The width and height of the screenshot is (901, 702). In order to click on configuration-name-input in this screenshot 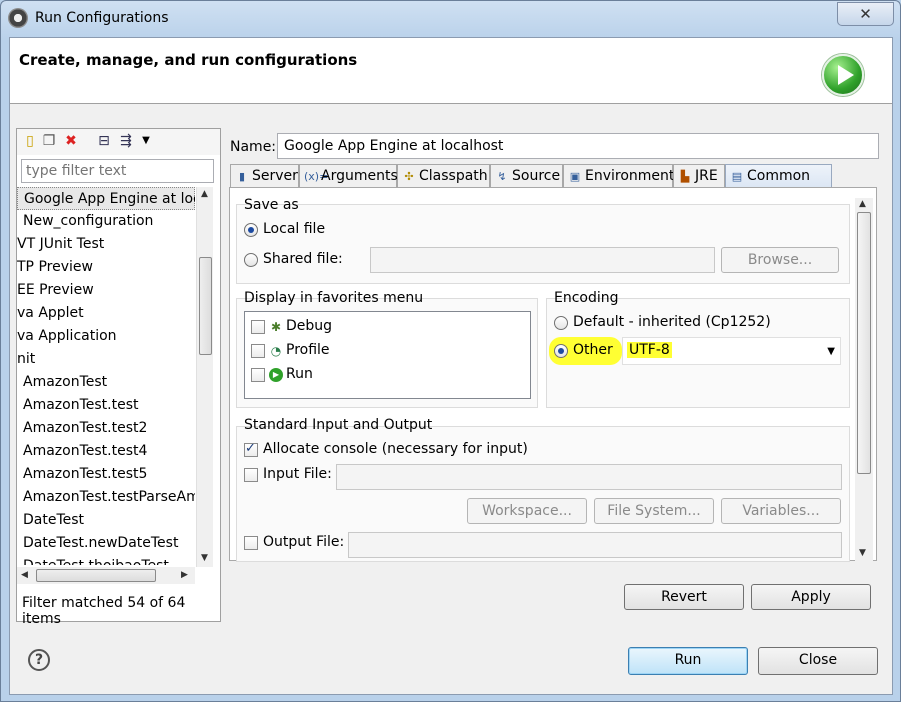, I will do `click(578, 146)`.